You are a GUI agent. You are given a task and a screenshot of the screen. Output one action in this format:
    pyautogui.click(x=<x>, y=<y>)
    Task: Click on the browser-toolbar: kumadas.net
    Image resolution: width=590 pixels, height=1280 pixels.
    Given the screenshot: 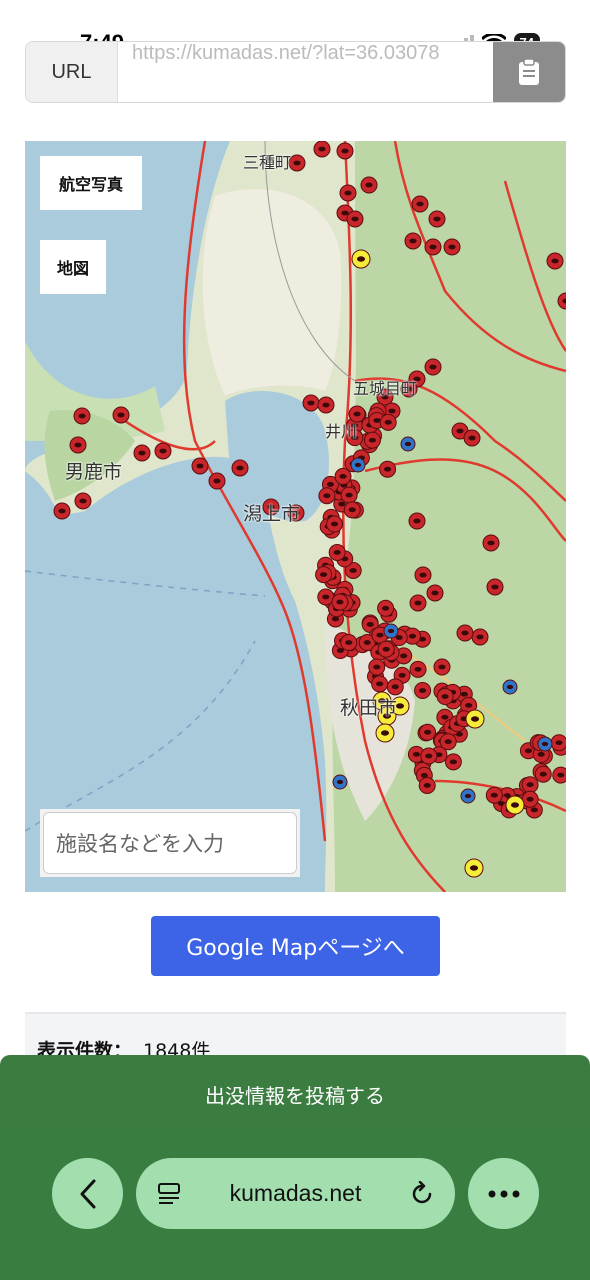 What is the action you would take?
    pyautogui.click(x=295, y=1206)
    